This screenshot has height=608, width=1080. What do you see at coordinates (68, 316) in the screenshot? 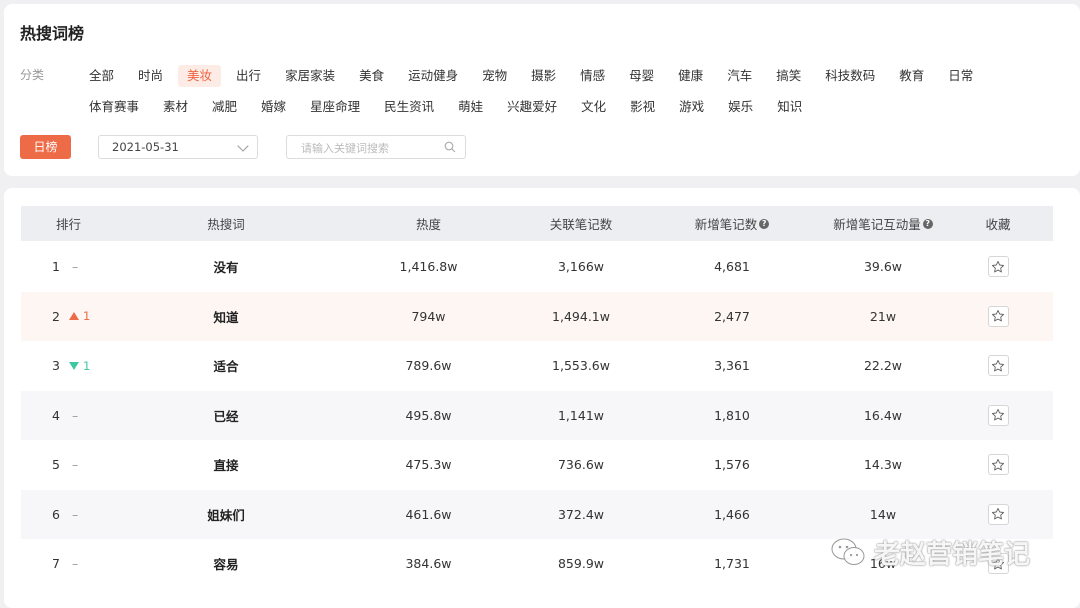
I see `rank-cell: 21` at bounding box center [68, 316].